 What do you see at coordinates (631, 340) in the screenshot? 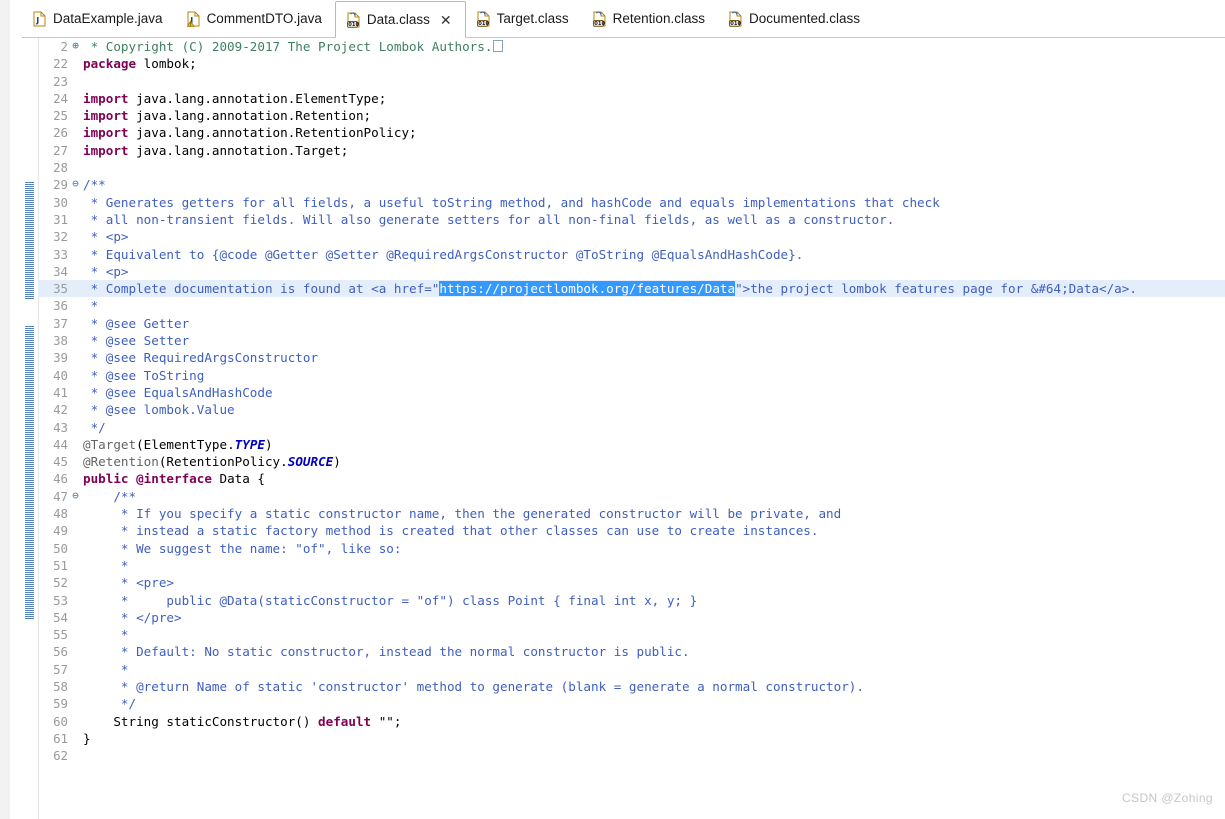
I see `code-line: 38 * @see Setter` at bounding box center [631, 340].